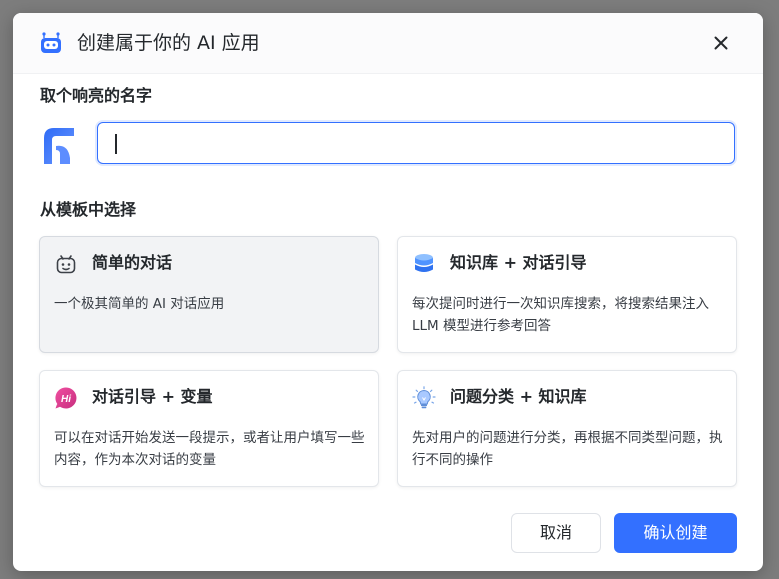  Describe the element at coordinates (518, 262) in the screenshot. I see `template-title: 知识库 + 对话引导` at that location.